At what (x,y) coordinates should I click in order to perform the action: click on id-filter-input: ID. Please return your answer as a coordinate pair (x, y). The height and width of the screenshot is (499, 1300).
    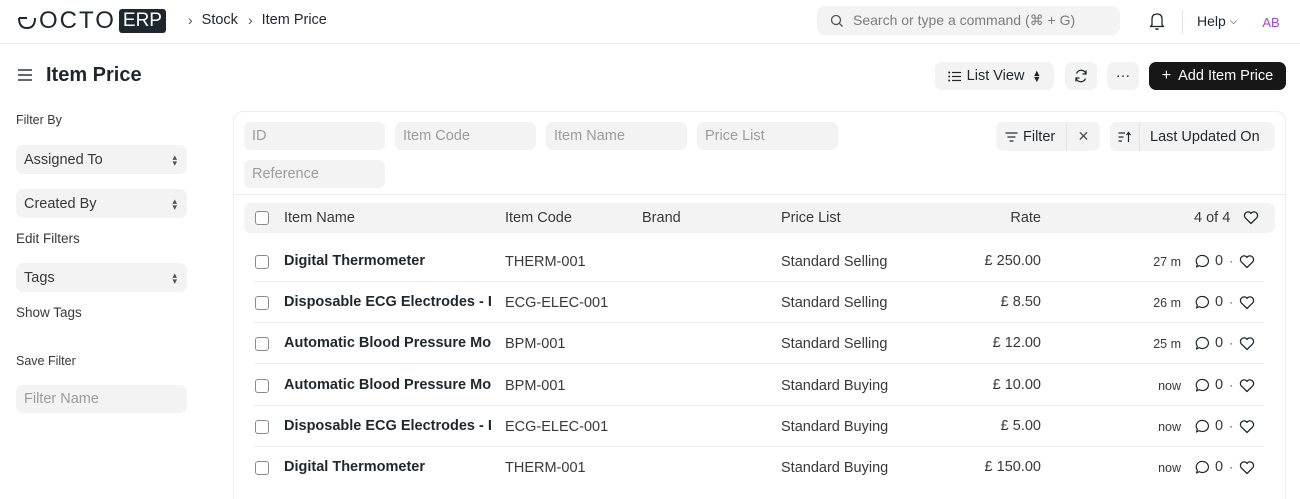
    Looking at the image, I should click on (314, 136).